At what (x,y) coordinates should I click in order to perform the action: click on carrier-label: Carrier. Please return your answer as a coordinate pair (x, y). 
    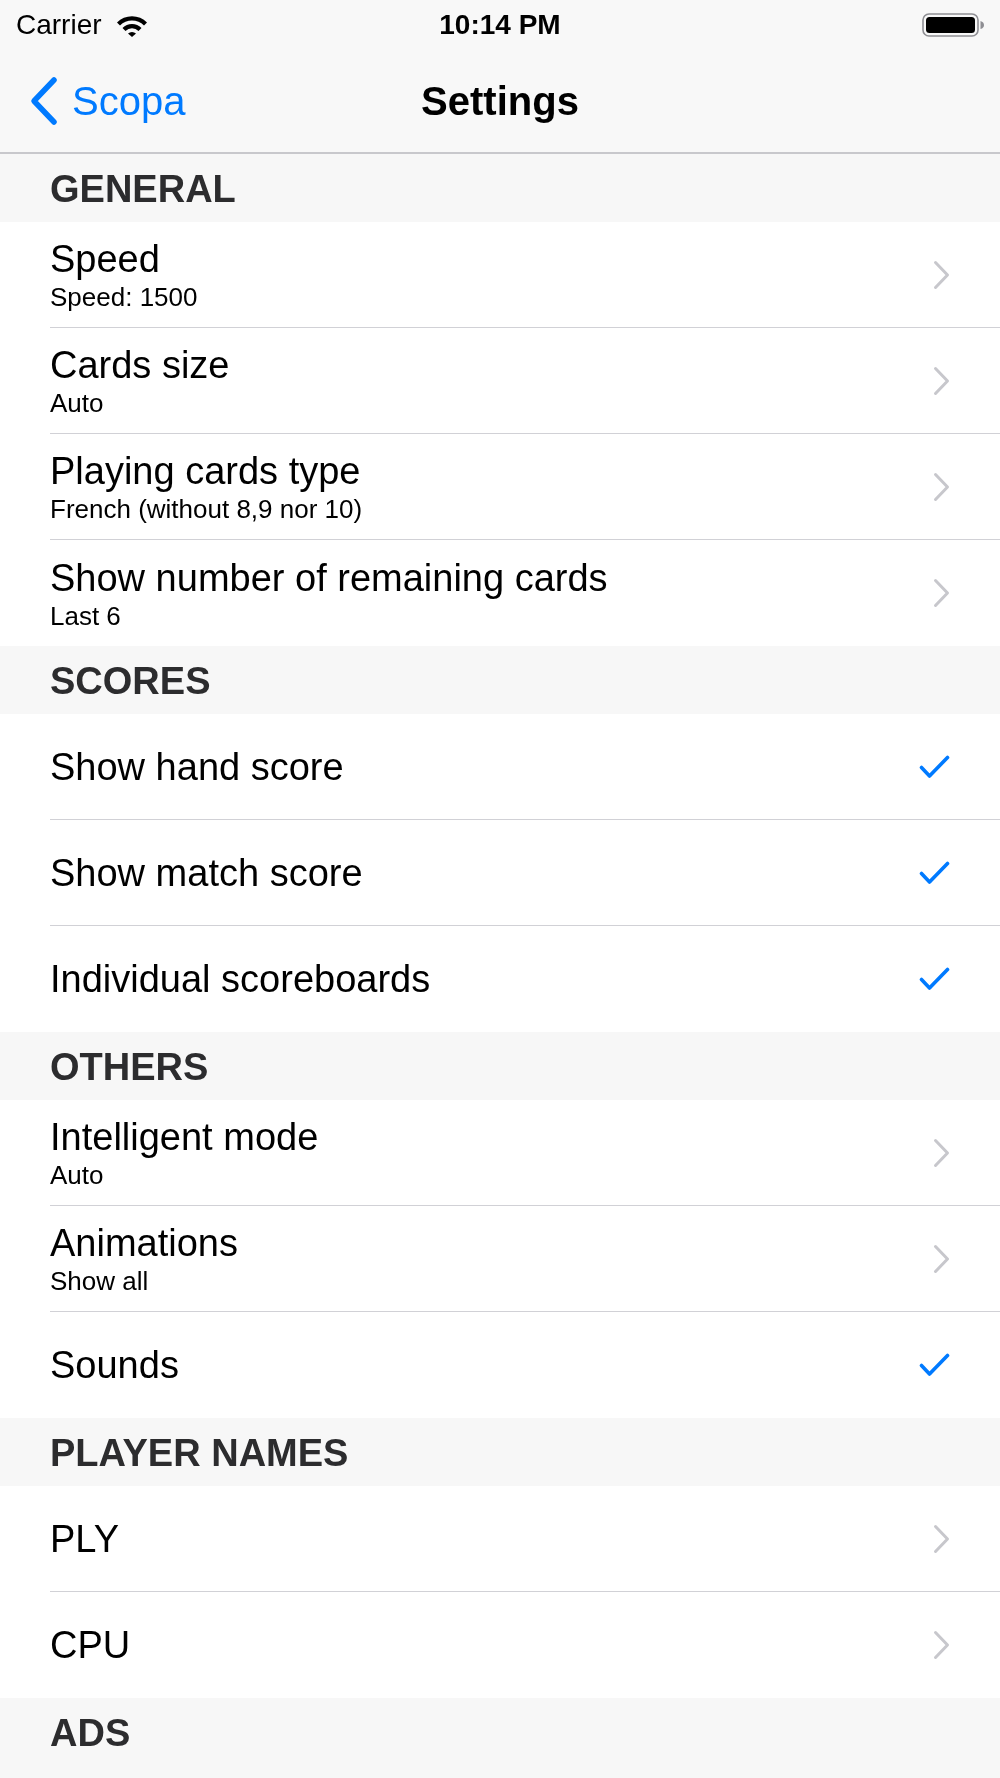
    Looking at the image, I should click on (59, 25).